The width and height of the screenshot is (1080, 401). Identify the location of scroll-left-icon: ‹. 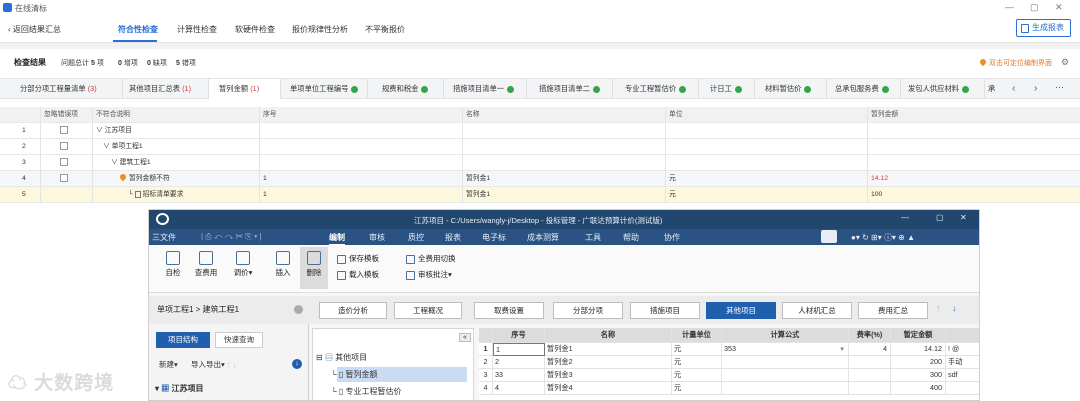
(1013, 88).